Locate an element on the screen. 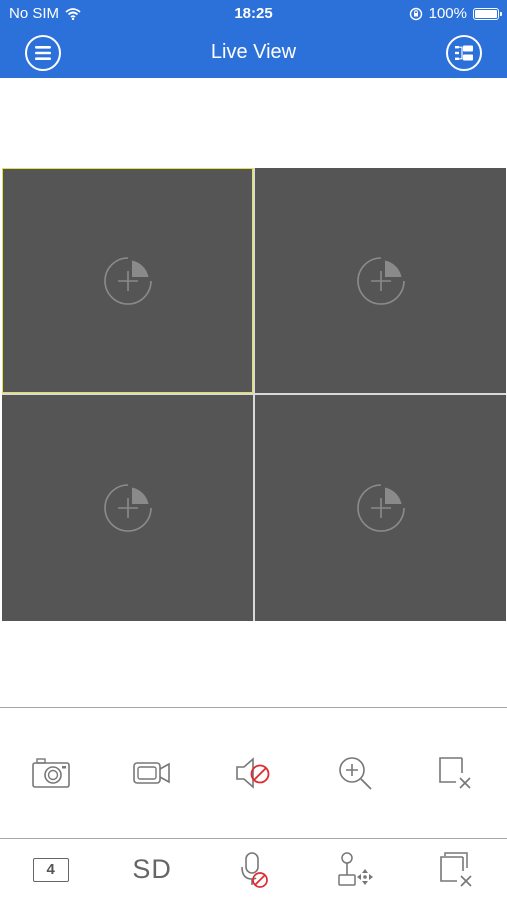 The width and height of the screenshot is (507, 900). status-right: 100% is located at coordinates (455, 13).